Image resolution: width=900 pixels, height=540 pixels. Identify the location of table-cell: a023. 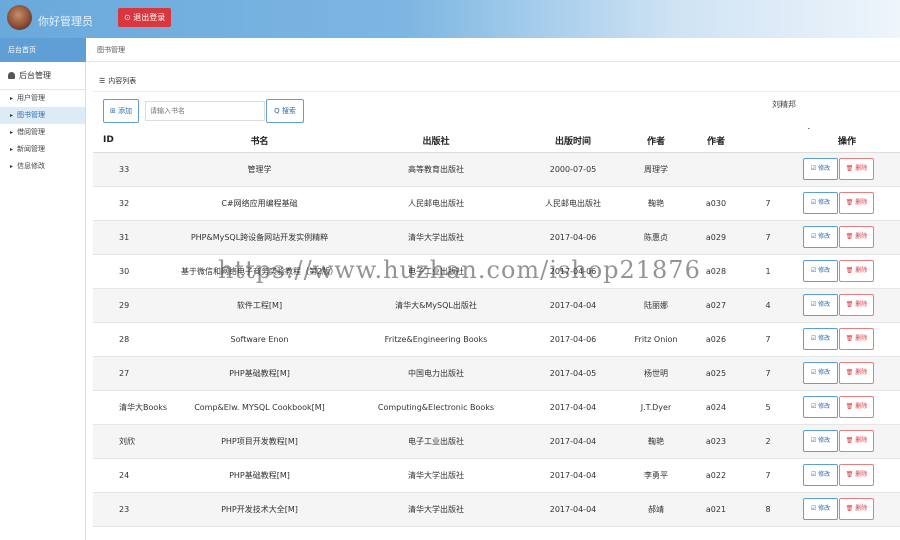
(716, 441).